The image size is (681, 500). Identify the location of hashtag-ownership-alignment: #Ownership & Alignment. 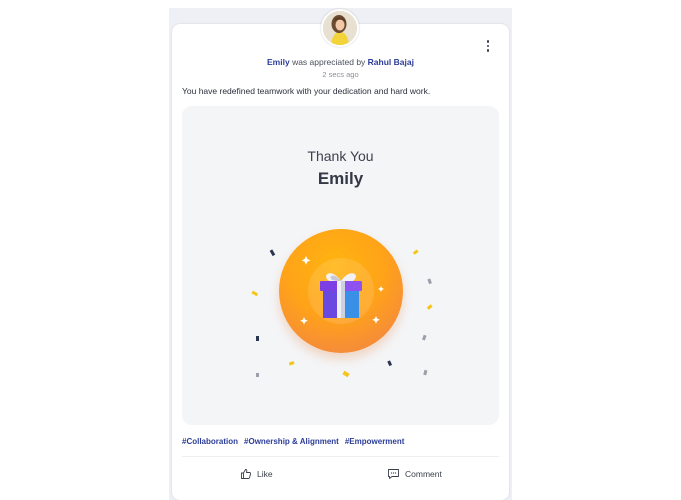
(291, 441).